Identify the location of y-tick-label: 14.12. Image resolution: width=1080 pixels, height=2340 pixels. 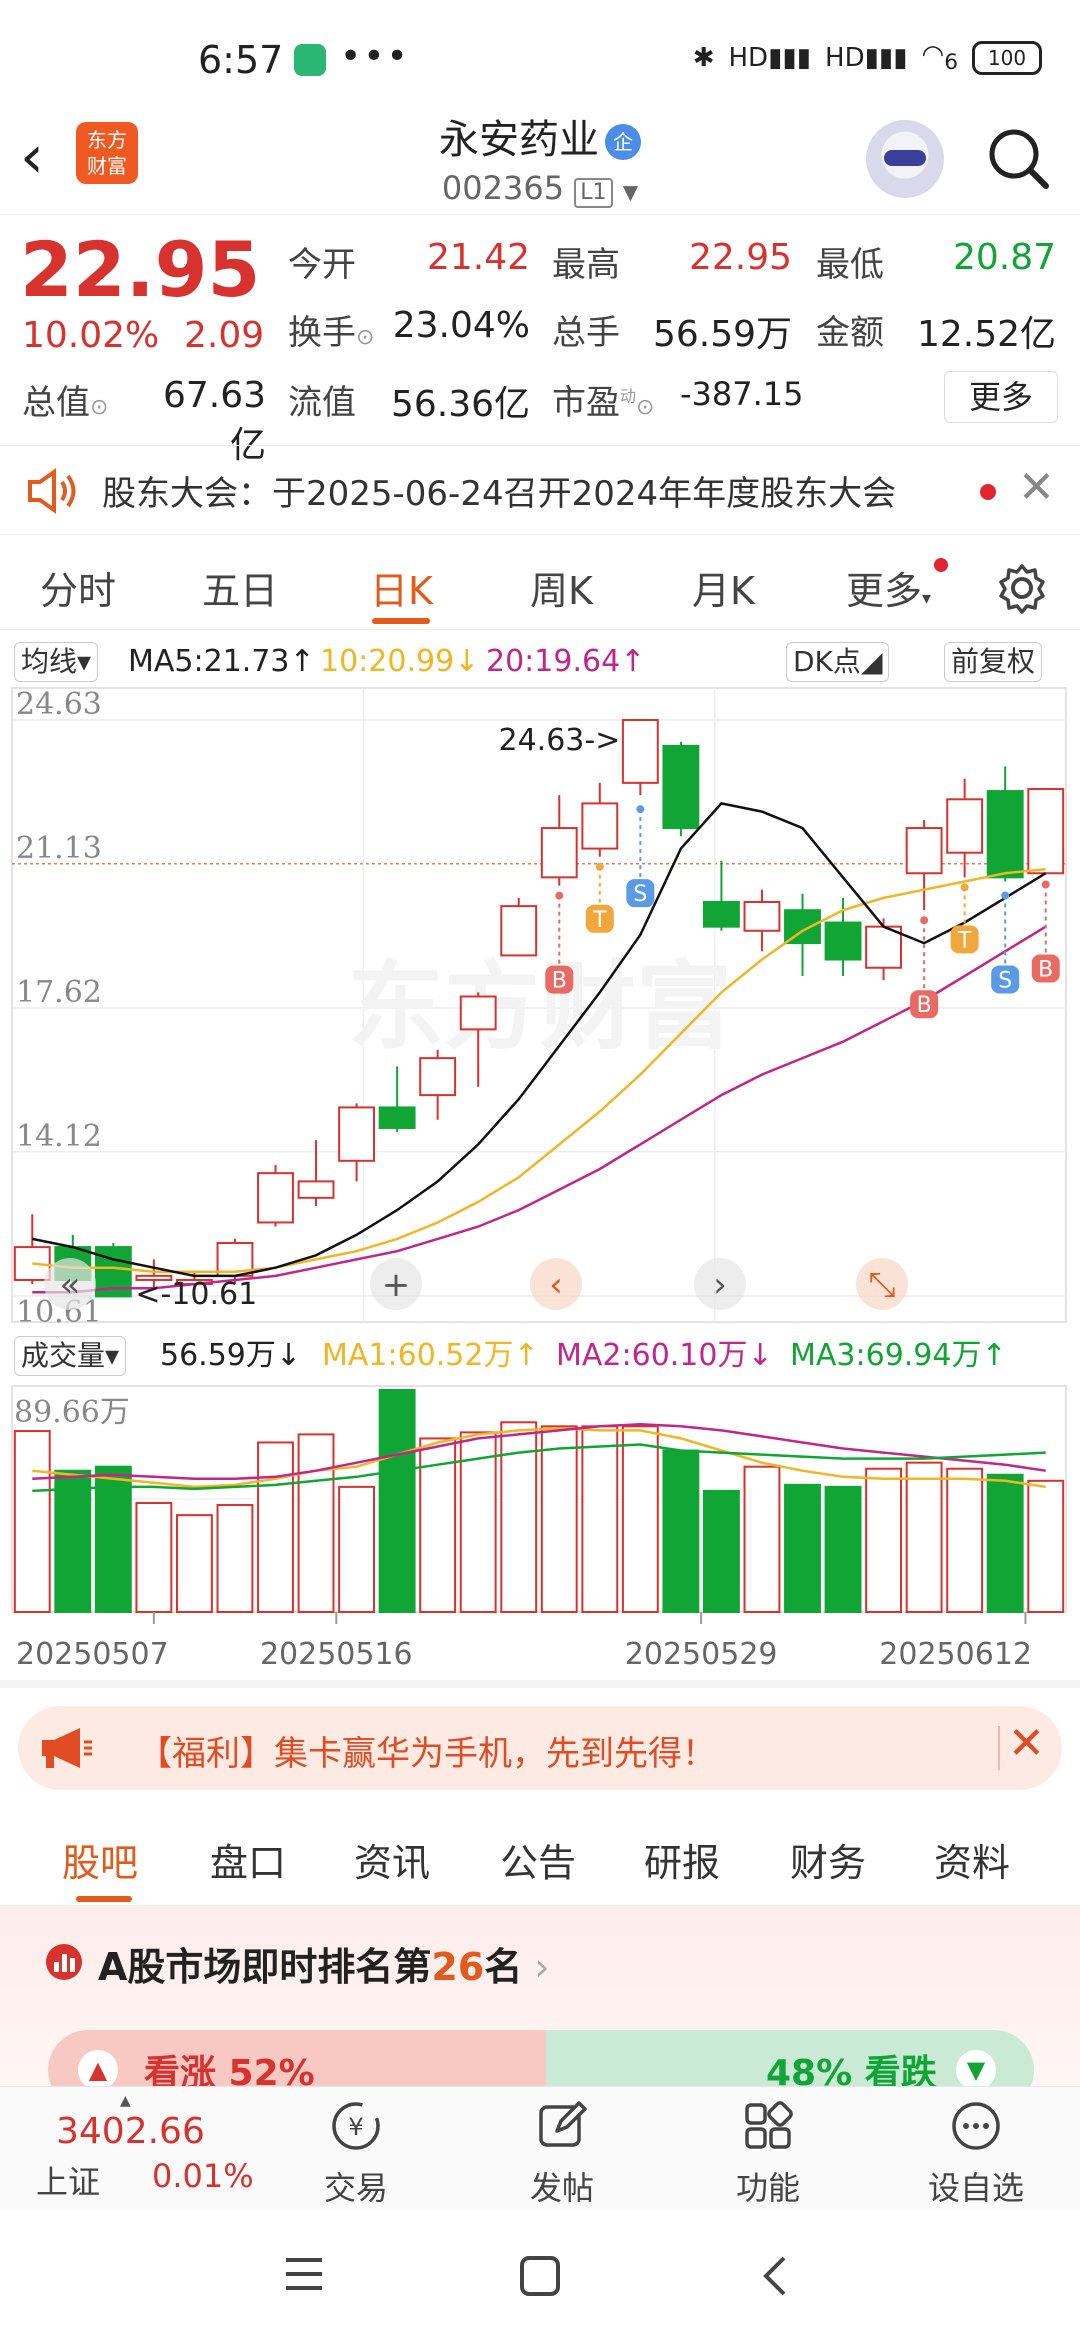
(59, 1136).